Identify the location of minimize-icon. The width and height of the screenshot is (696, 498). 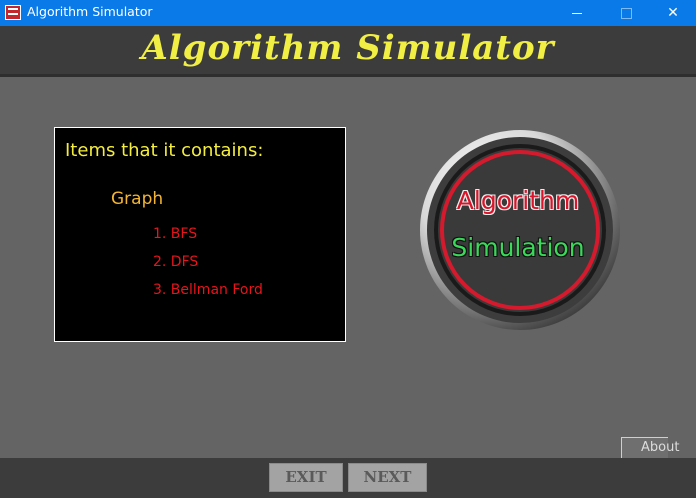
(577, 13).